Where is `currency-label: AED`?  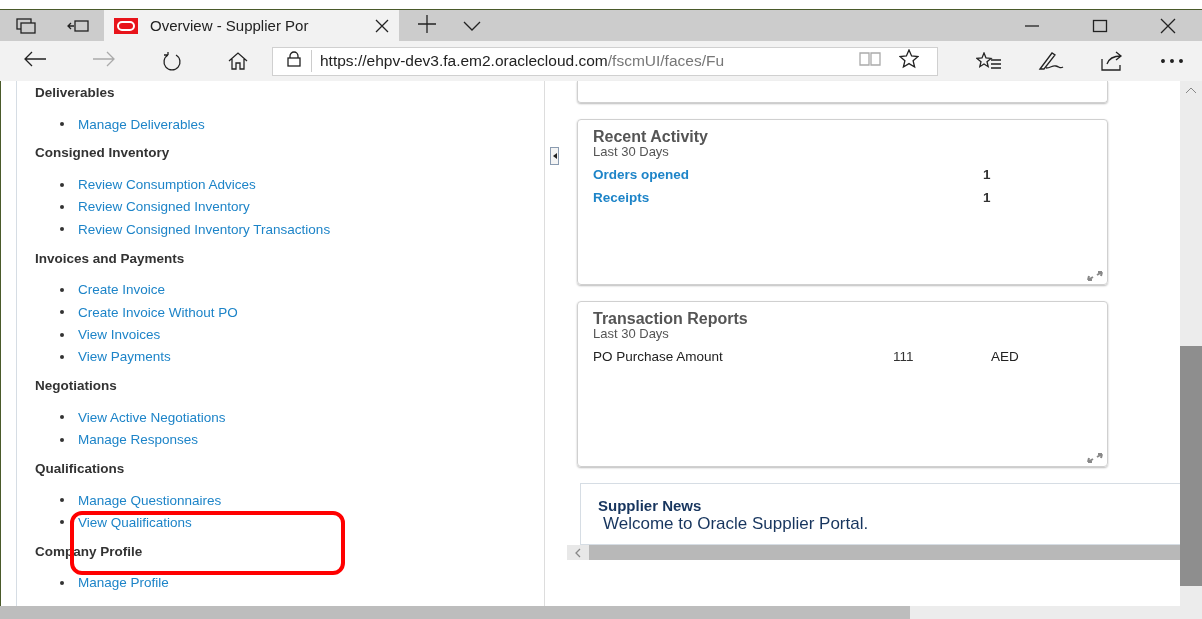 currency-label: AED is located at coordinates (1005, 356).